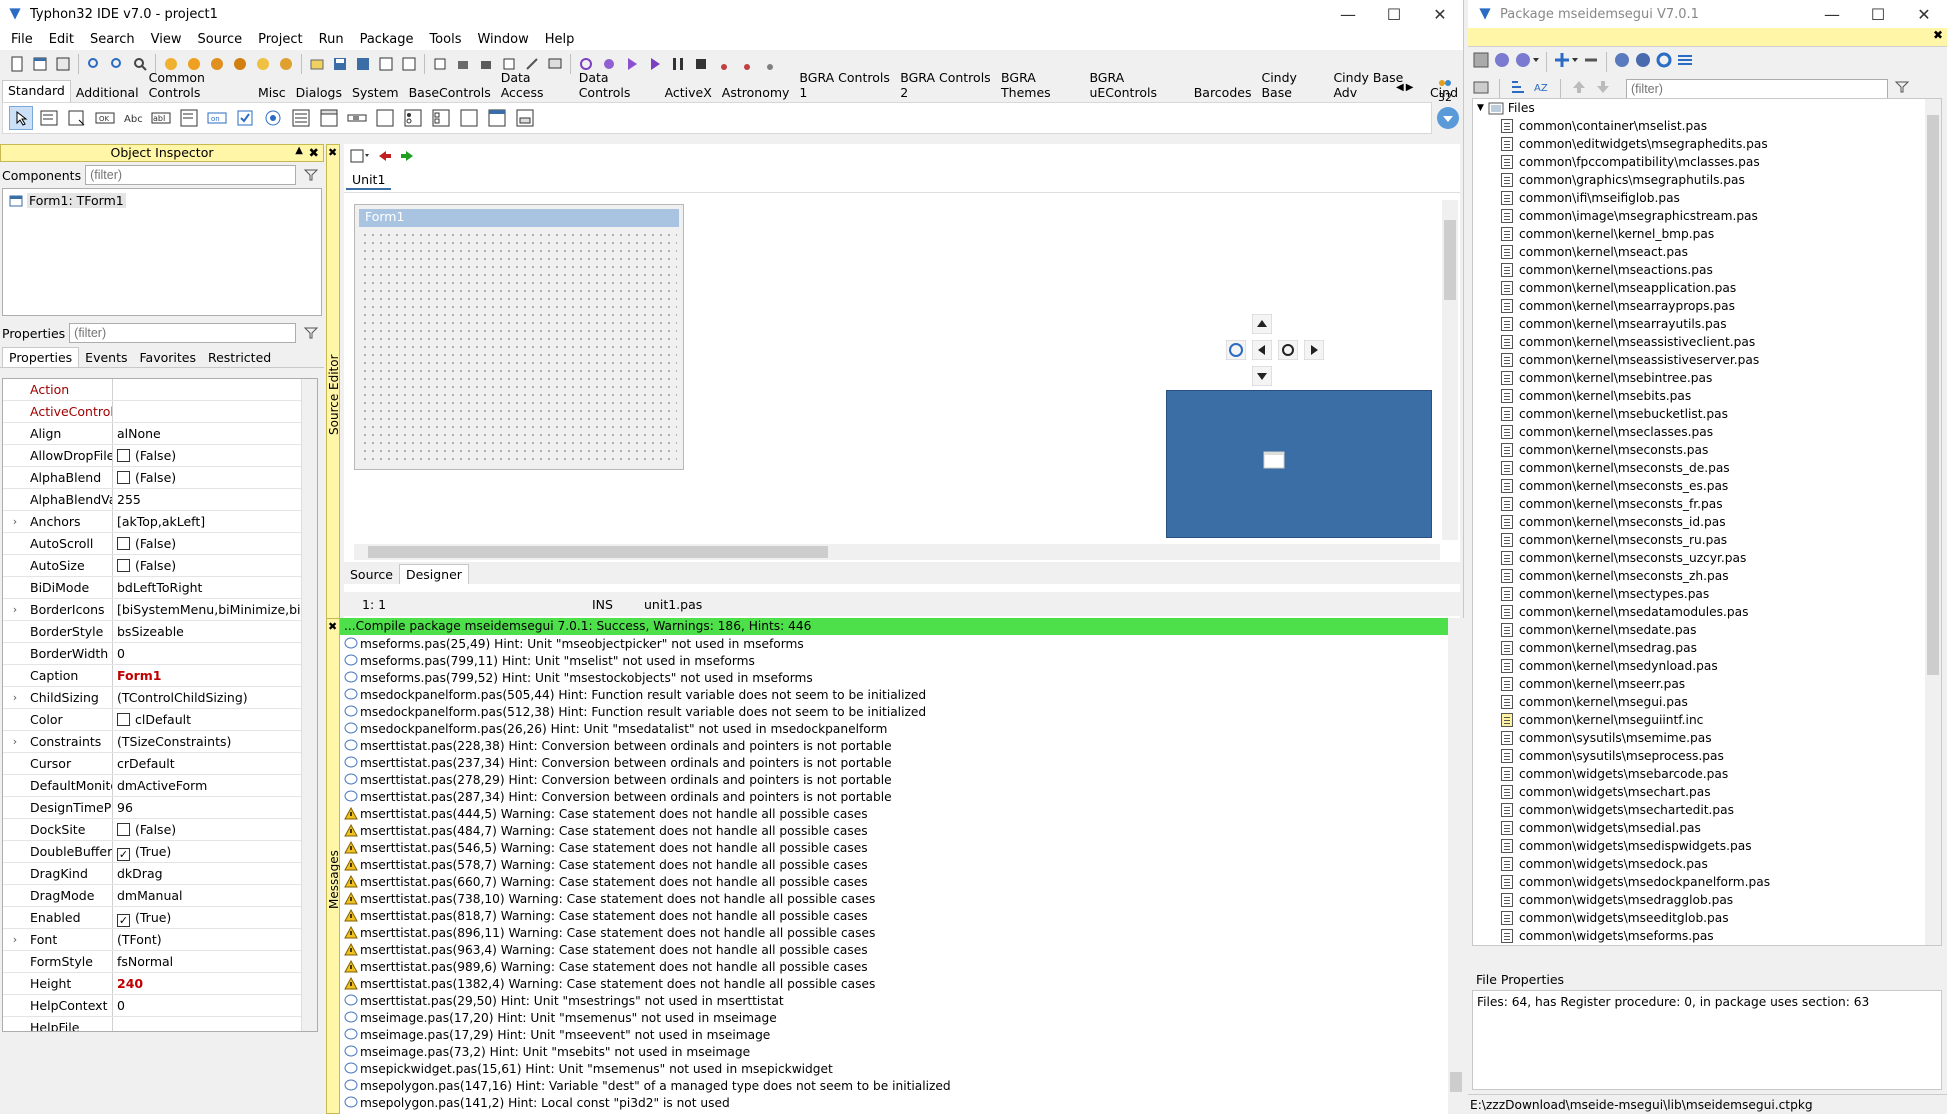  What do you see at coordinates (160, 434) in the screenshot?
I see `property-row: Align alNone` at bounding box center [160, 434].